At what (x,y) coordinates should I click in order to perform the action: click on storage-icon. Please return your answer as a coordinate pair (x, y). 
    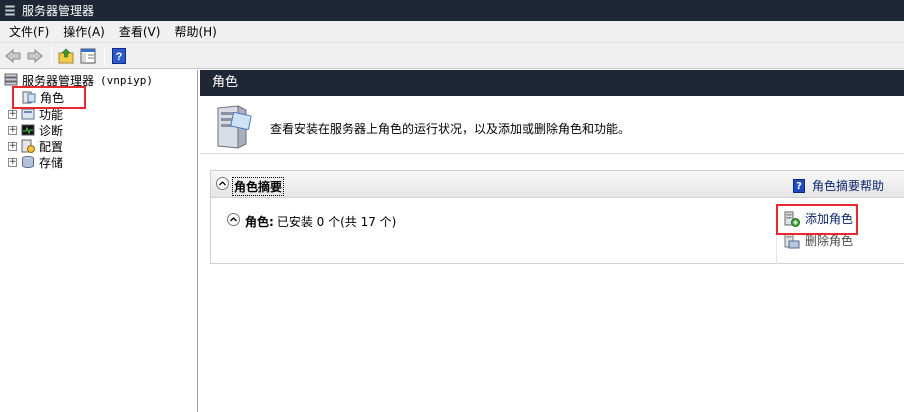
    Looking at the image, I should click on (28, 162).